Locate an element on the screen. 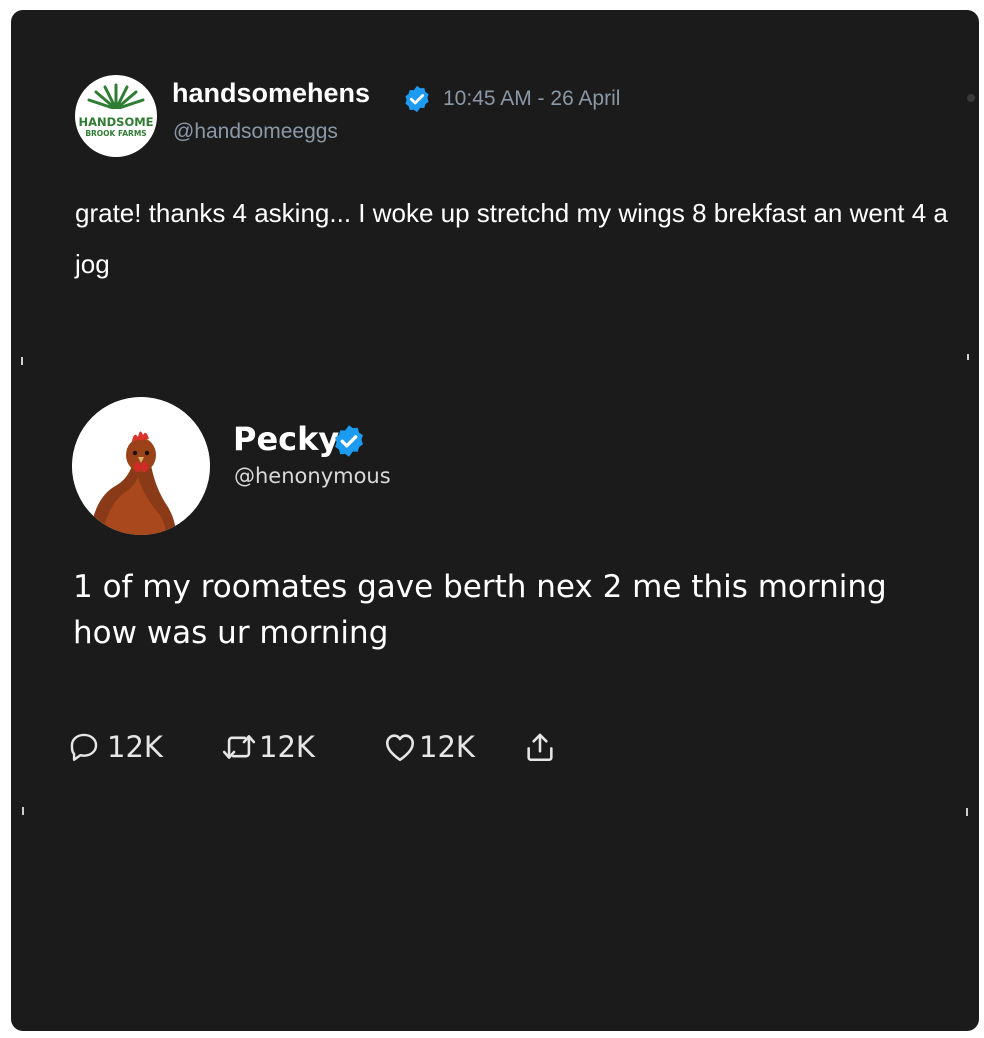 This screenshot has height=1038, width=984. tweet-timestamp: 10:45 AM - 26 April is located at coordinates (531, 99).